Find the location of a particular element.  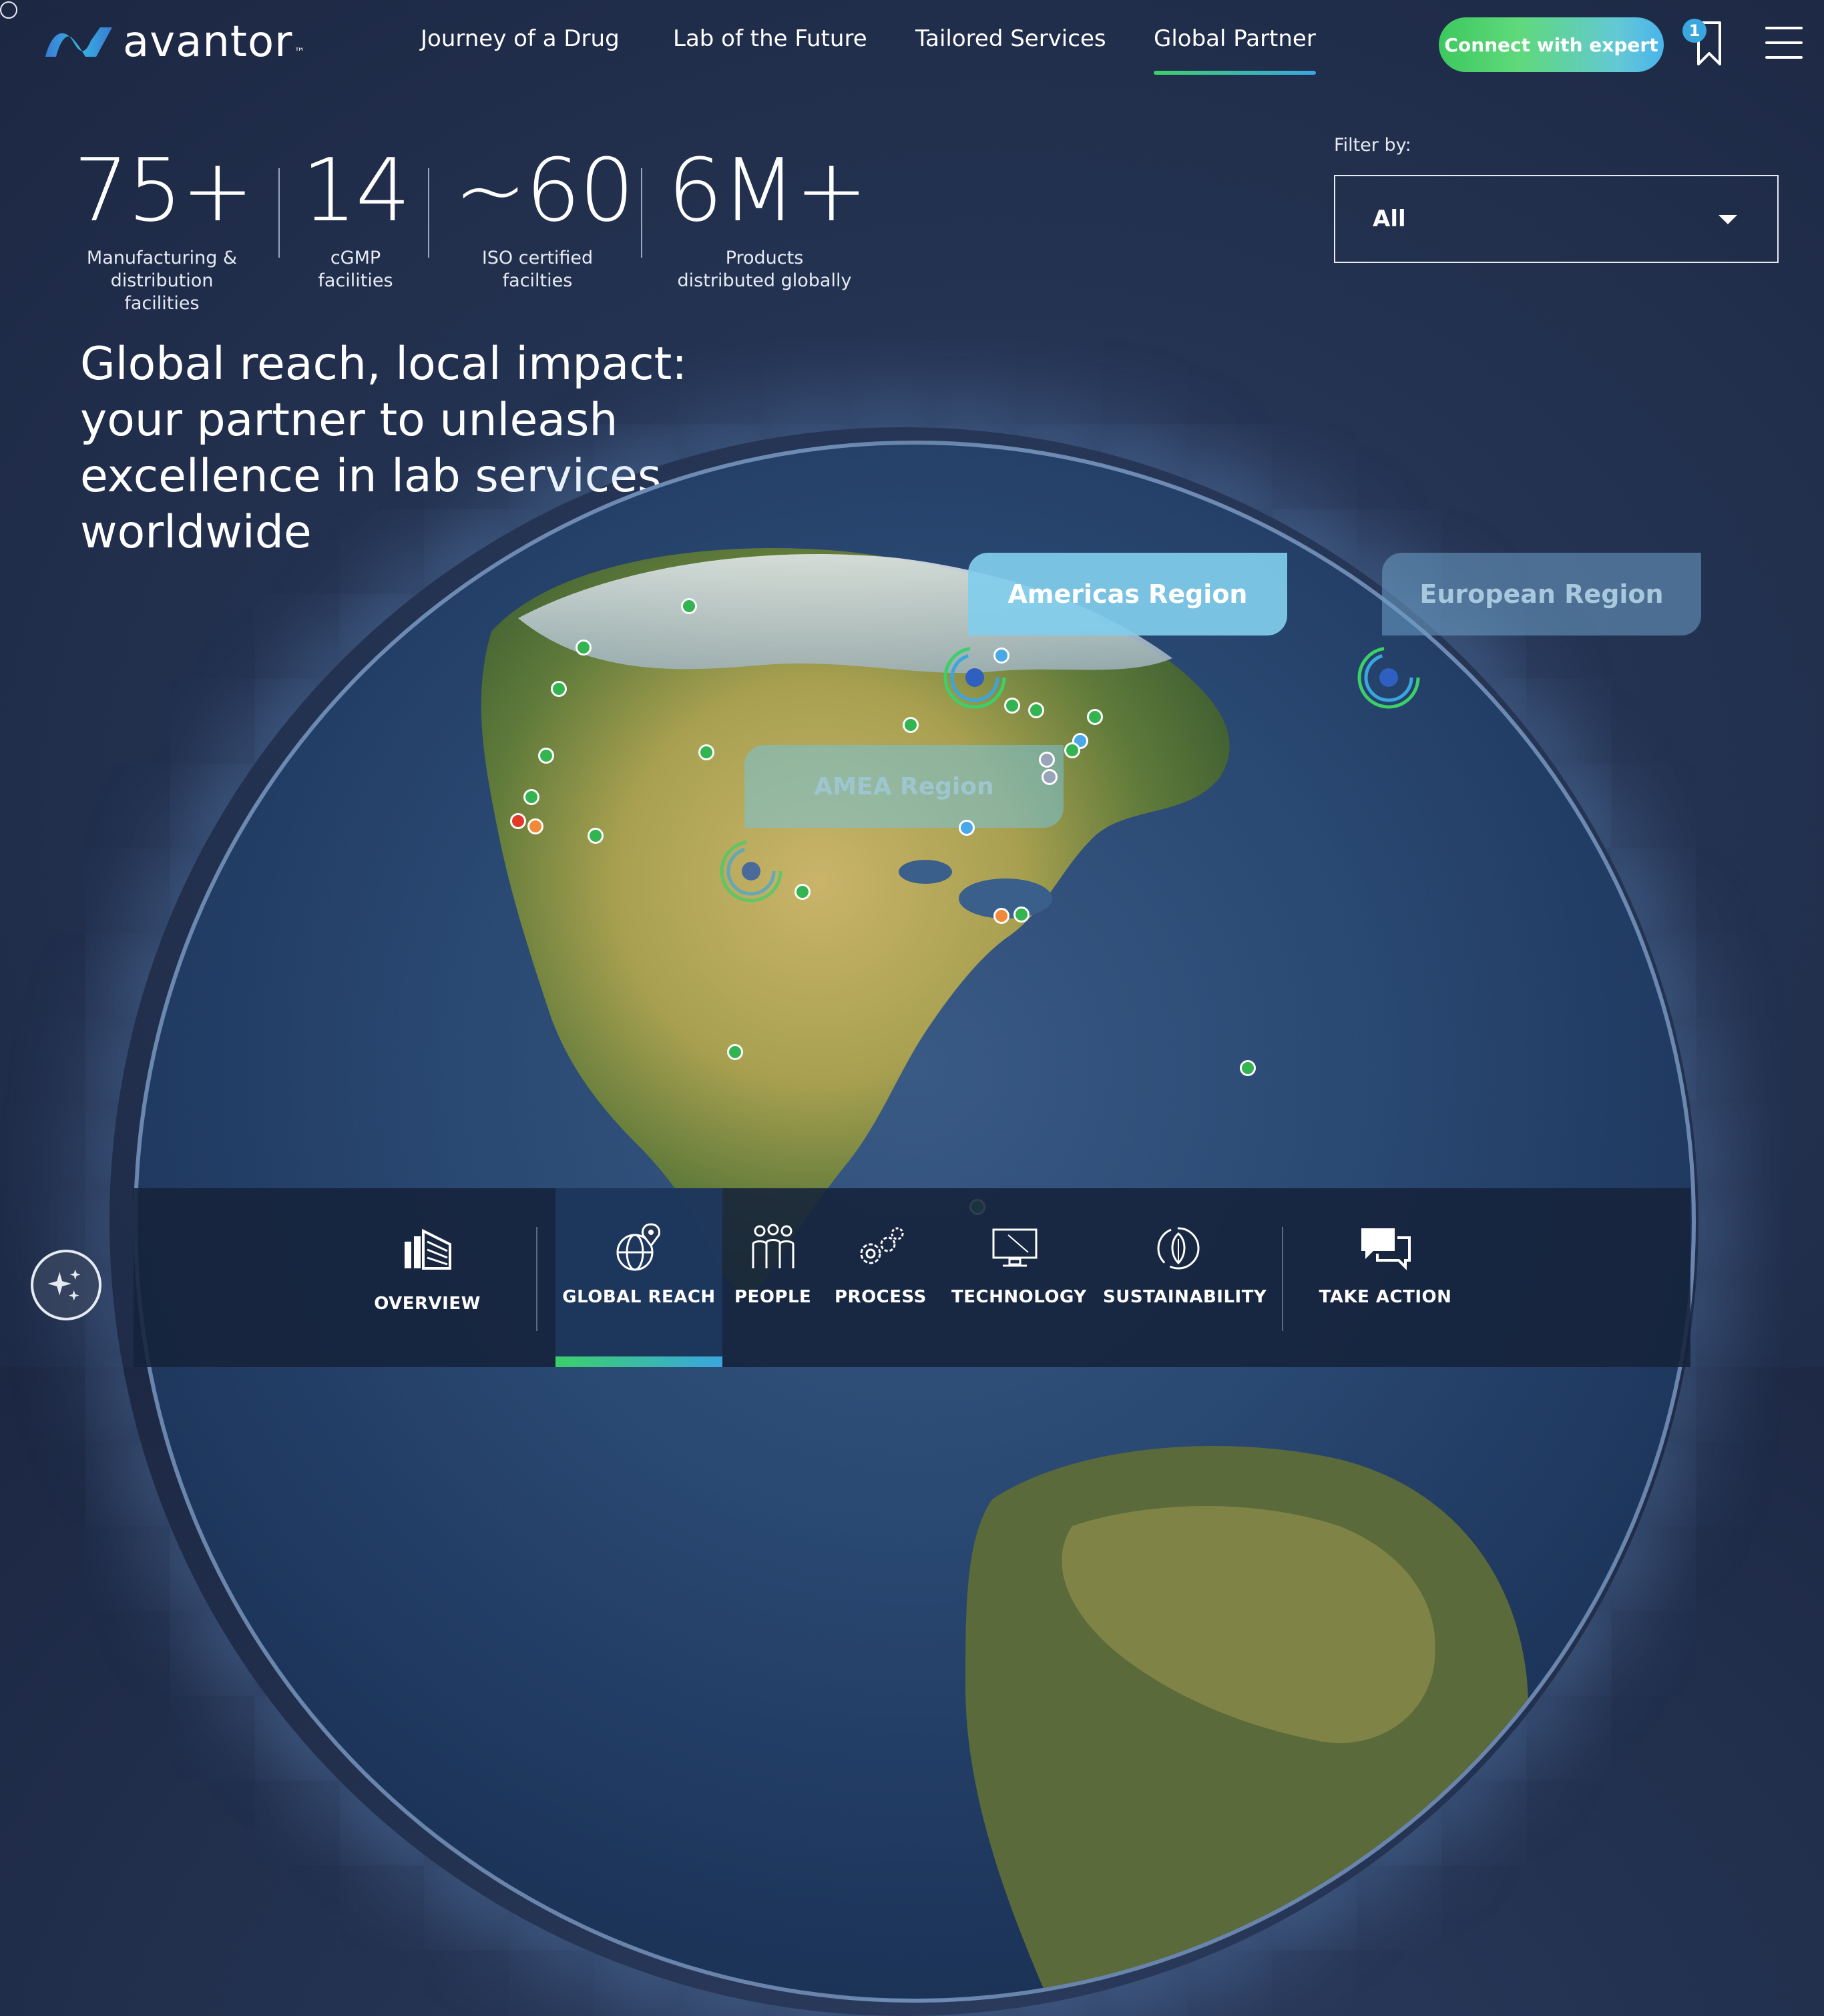

section-nav-label: PEOPLE is located at coordinates (773, 1297).